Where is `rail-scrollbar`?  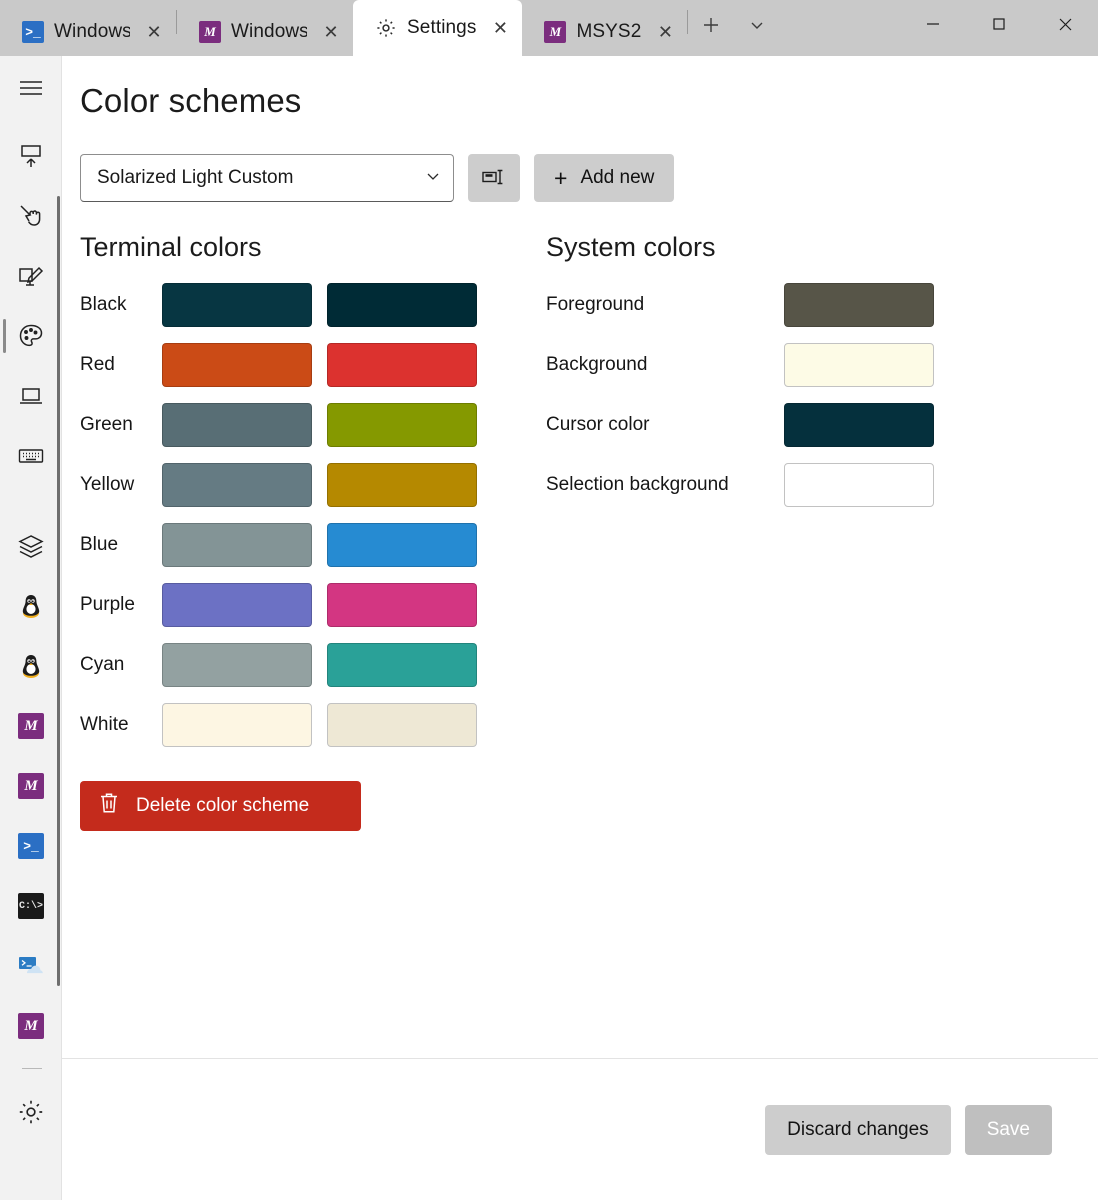 rail-scrollbar is located at coordinates (58, 591).